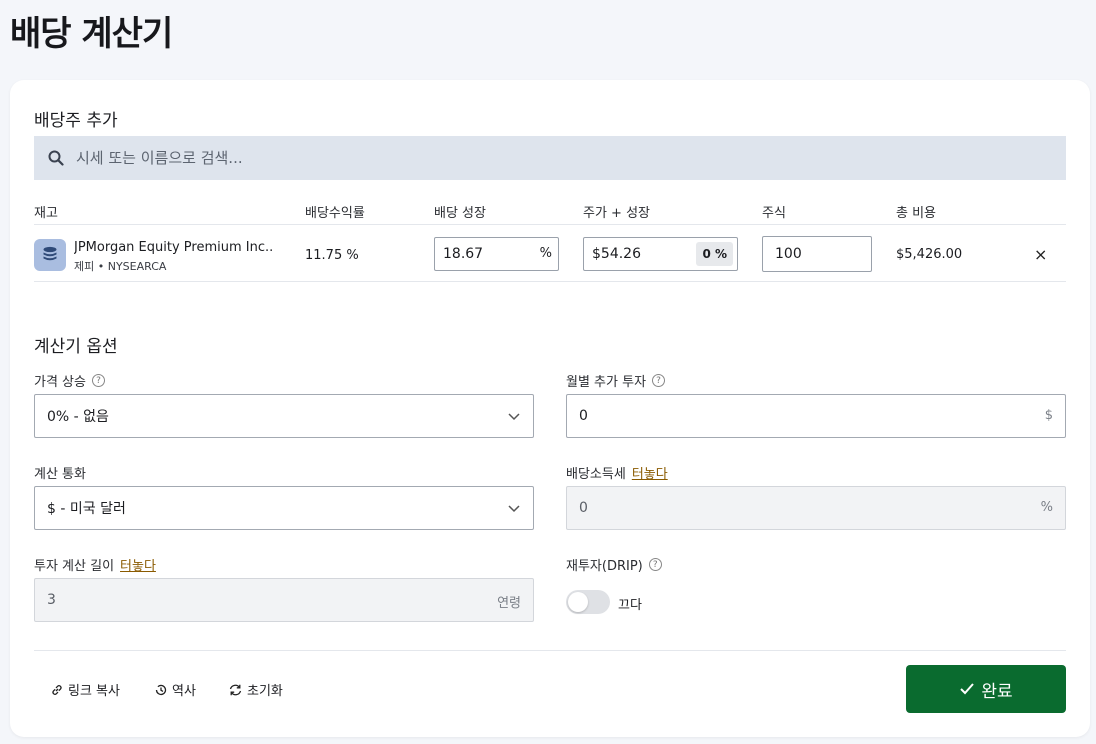 This screenshot has height=744, width=1096. I want to click on currency-suffix: $, so click(1048, 415).